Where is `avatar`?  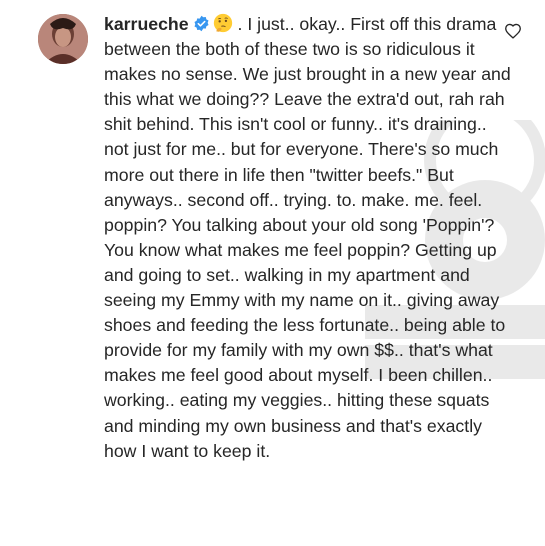 avatar is located at coordinates (63, 39).